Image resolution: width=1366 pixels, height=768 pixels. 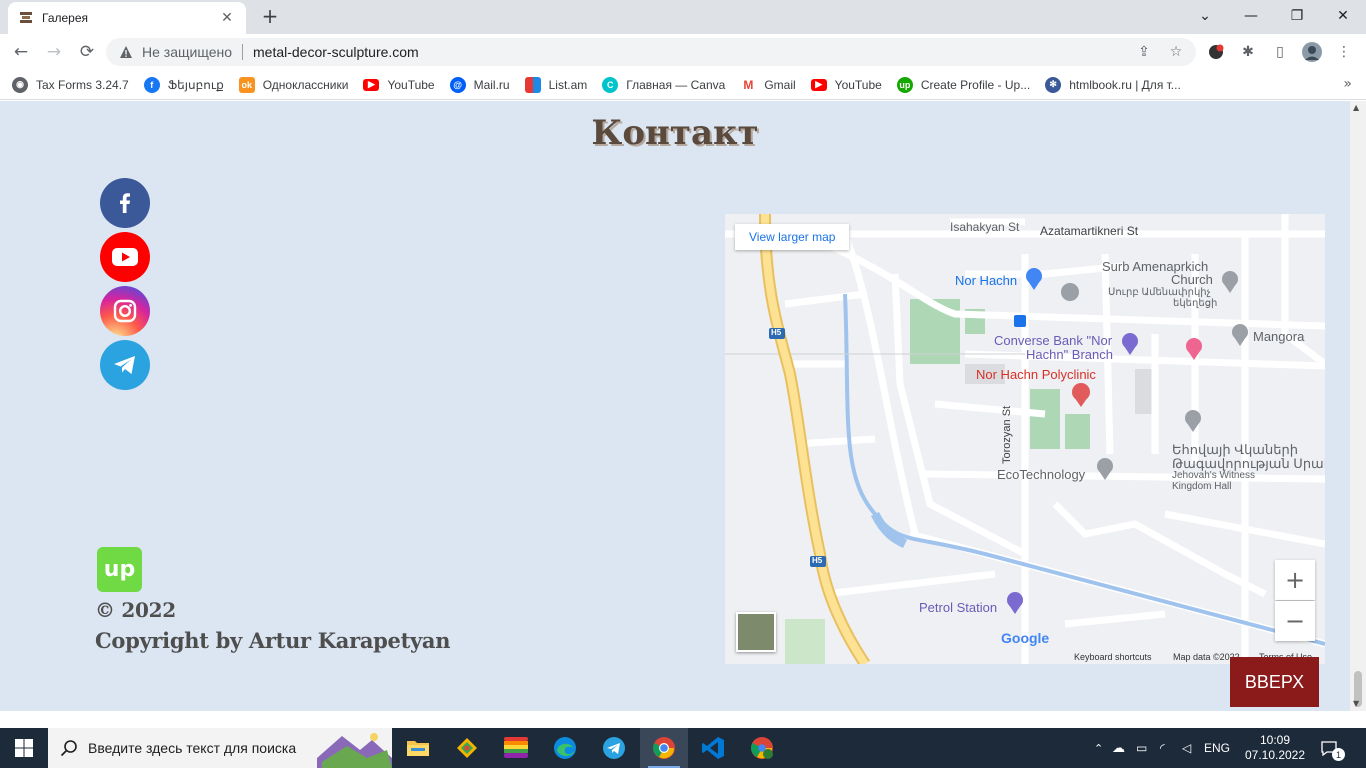 What do you see at coordinates (651, 52) in the screenshot?
I see `address-bar: Не защищено metal-decor-sculpture.com` at bounding box center [651, 52].